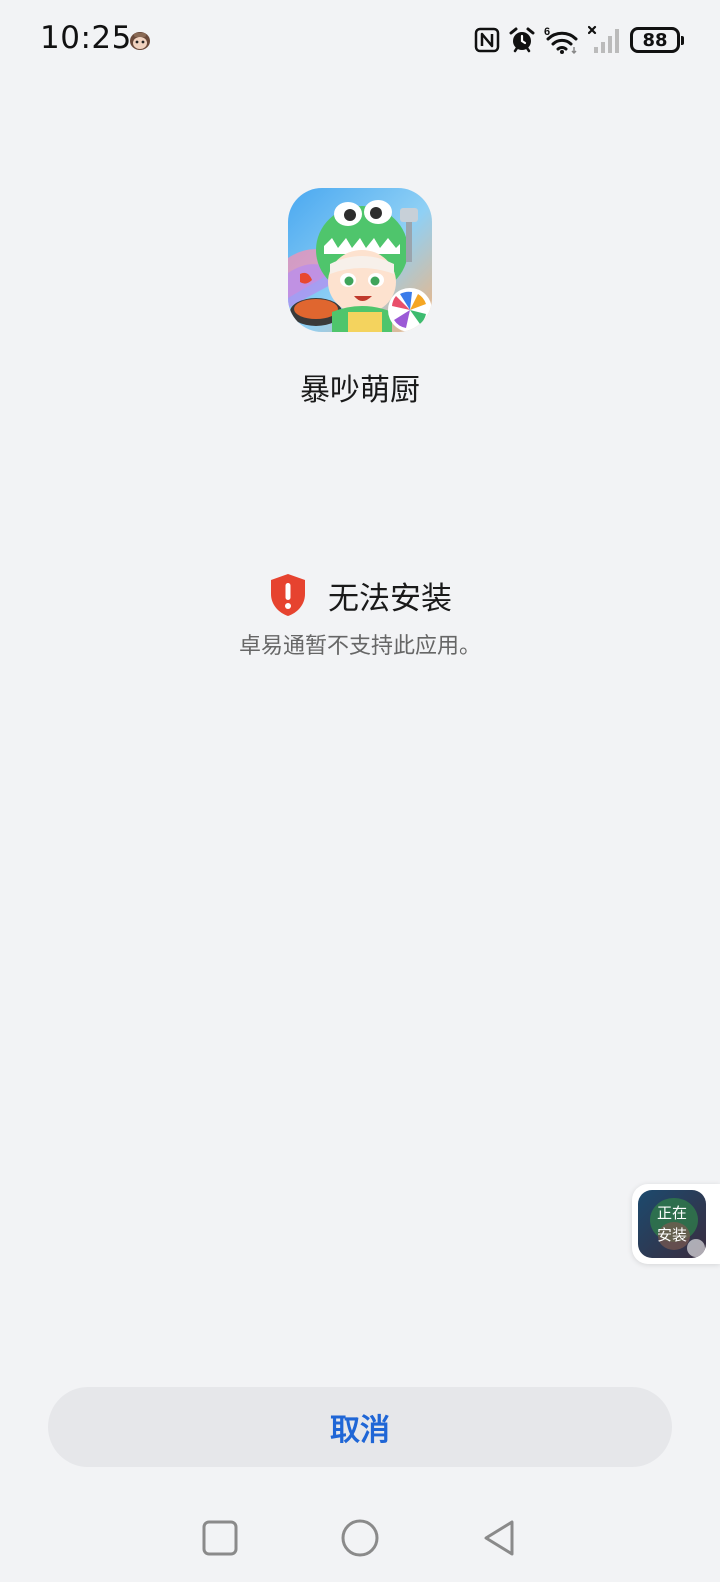  Describe the element at coordinates (86, 38) in the screenshot. I see `status-time: 10:25` at that location.